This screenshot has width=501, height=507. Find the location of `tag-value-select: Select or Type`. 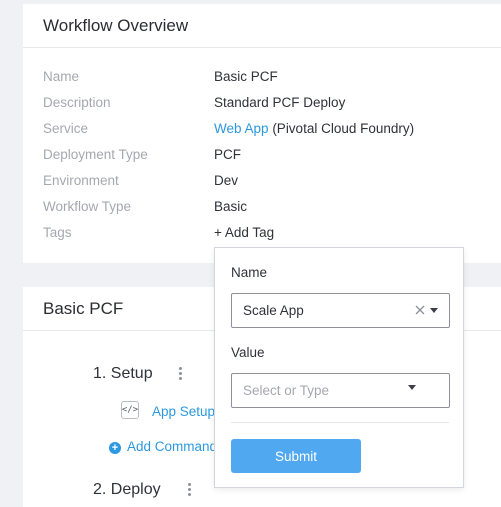

tag-value-select: Select or Type is located at coordinates (340, 390).